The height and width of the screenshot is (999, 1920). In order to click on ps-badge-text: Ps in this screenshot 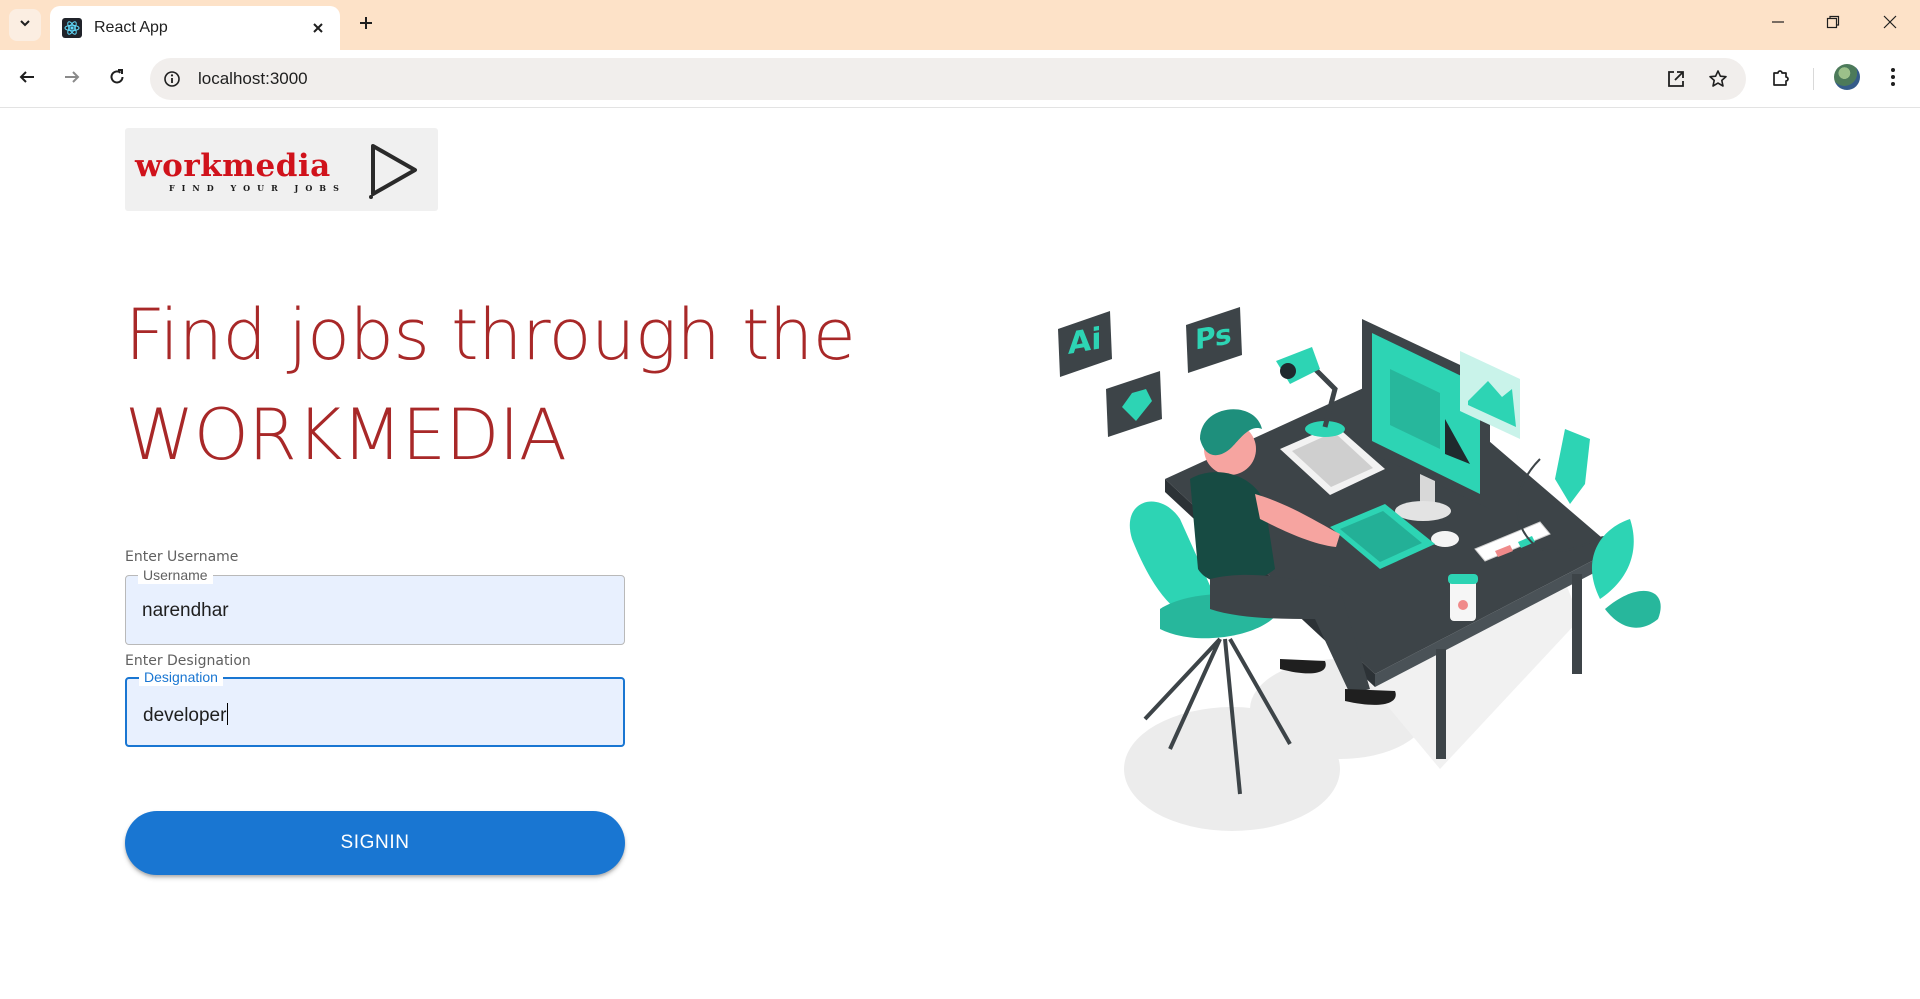, I will do `click(1213, 336)`.